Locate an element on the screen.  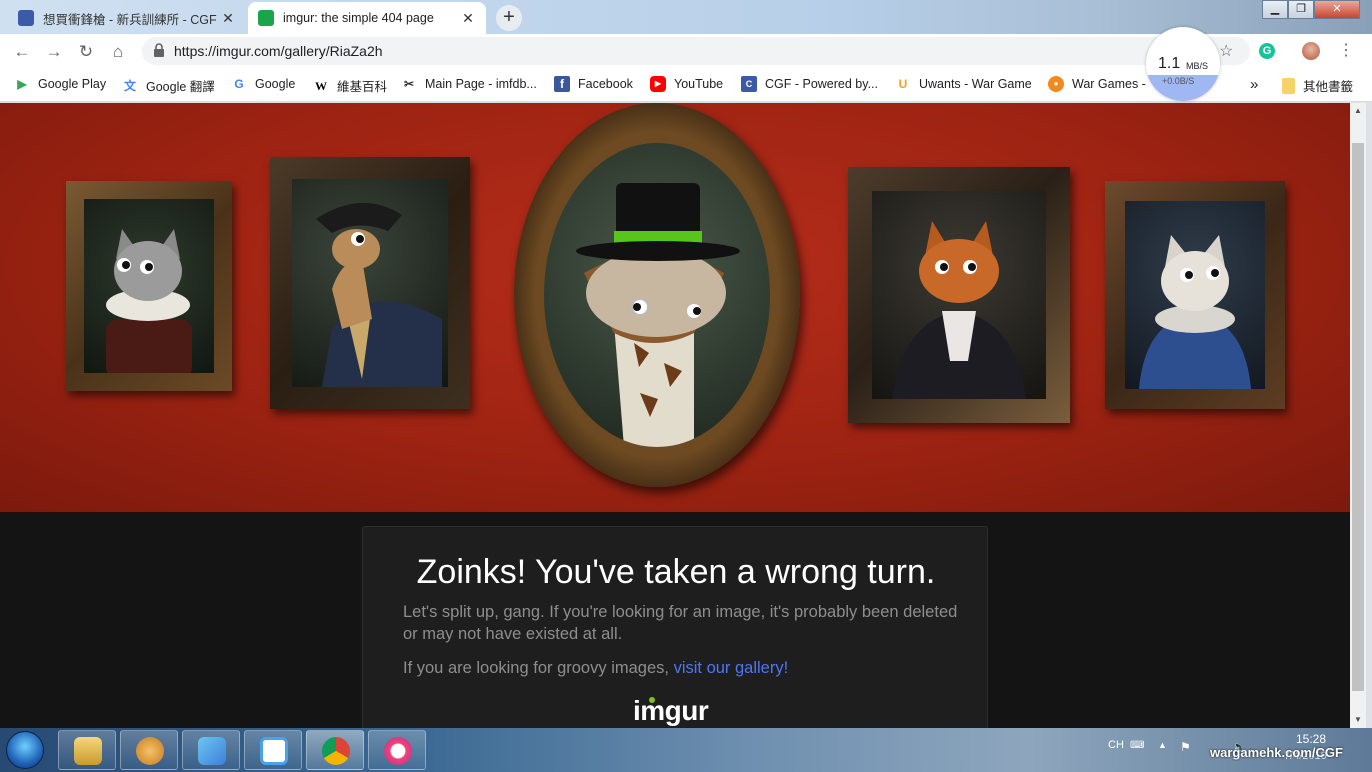
imgur-logo: imgur is located at coordinates (671, 711).